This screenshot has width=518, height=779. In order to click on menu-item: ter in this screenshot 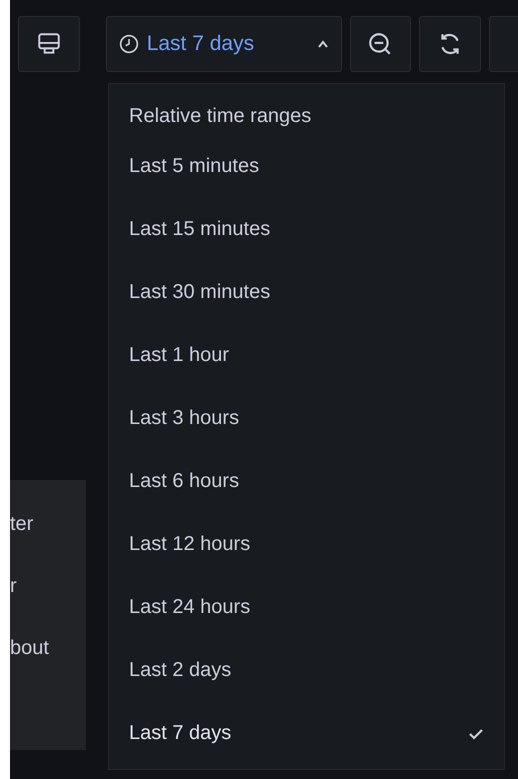, I will do `click(48, 535)`.